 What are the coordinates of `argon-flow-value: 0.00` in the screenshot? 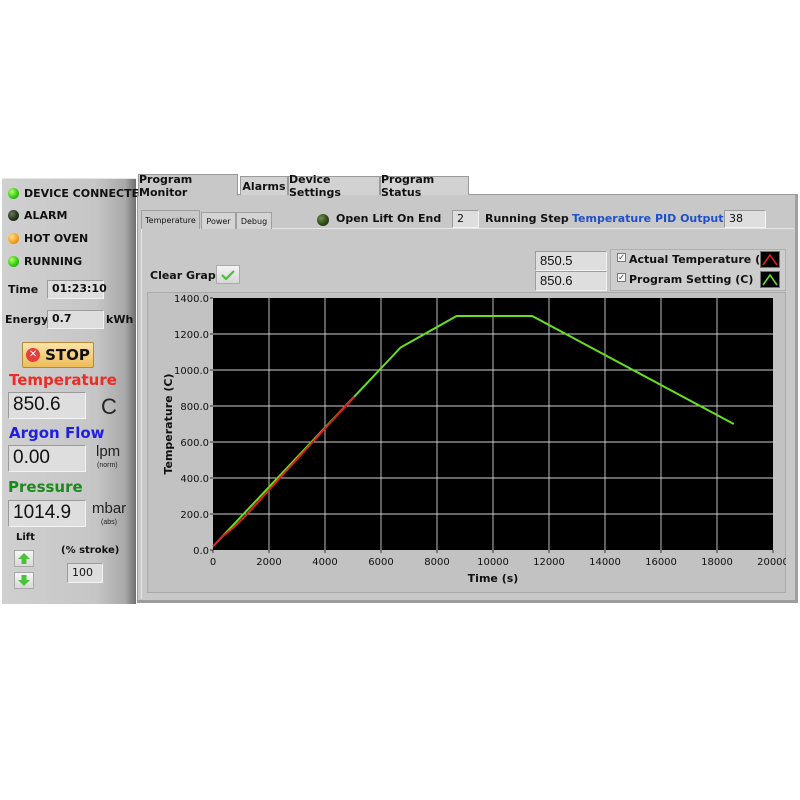 It's located at (47, 458).